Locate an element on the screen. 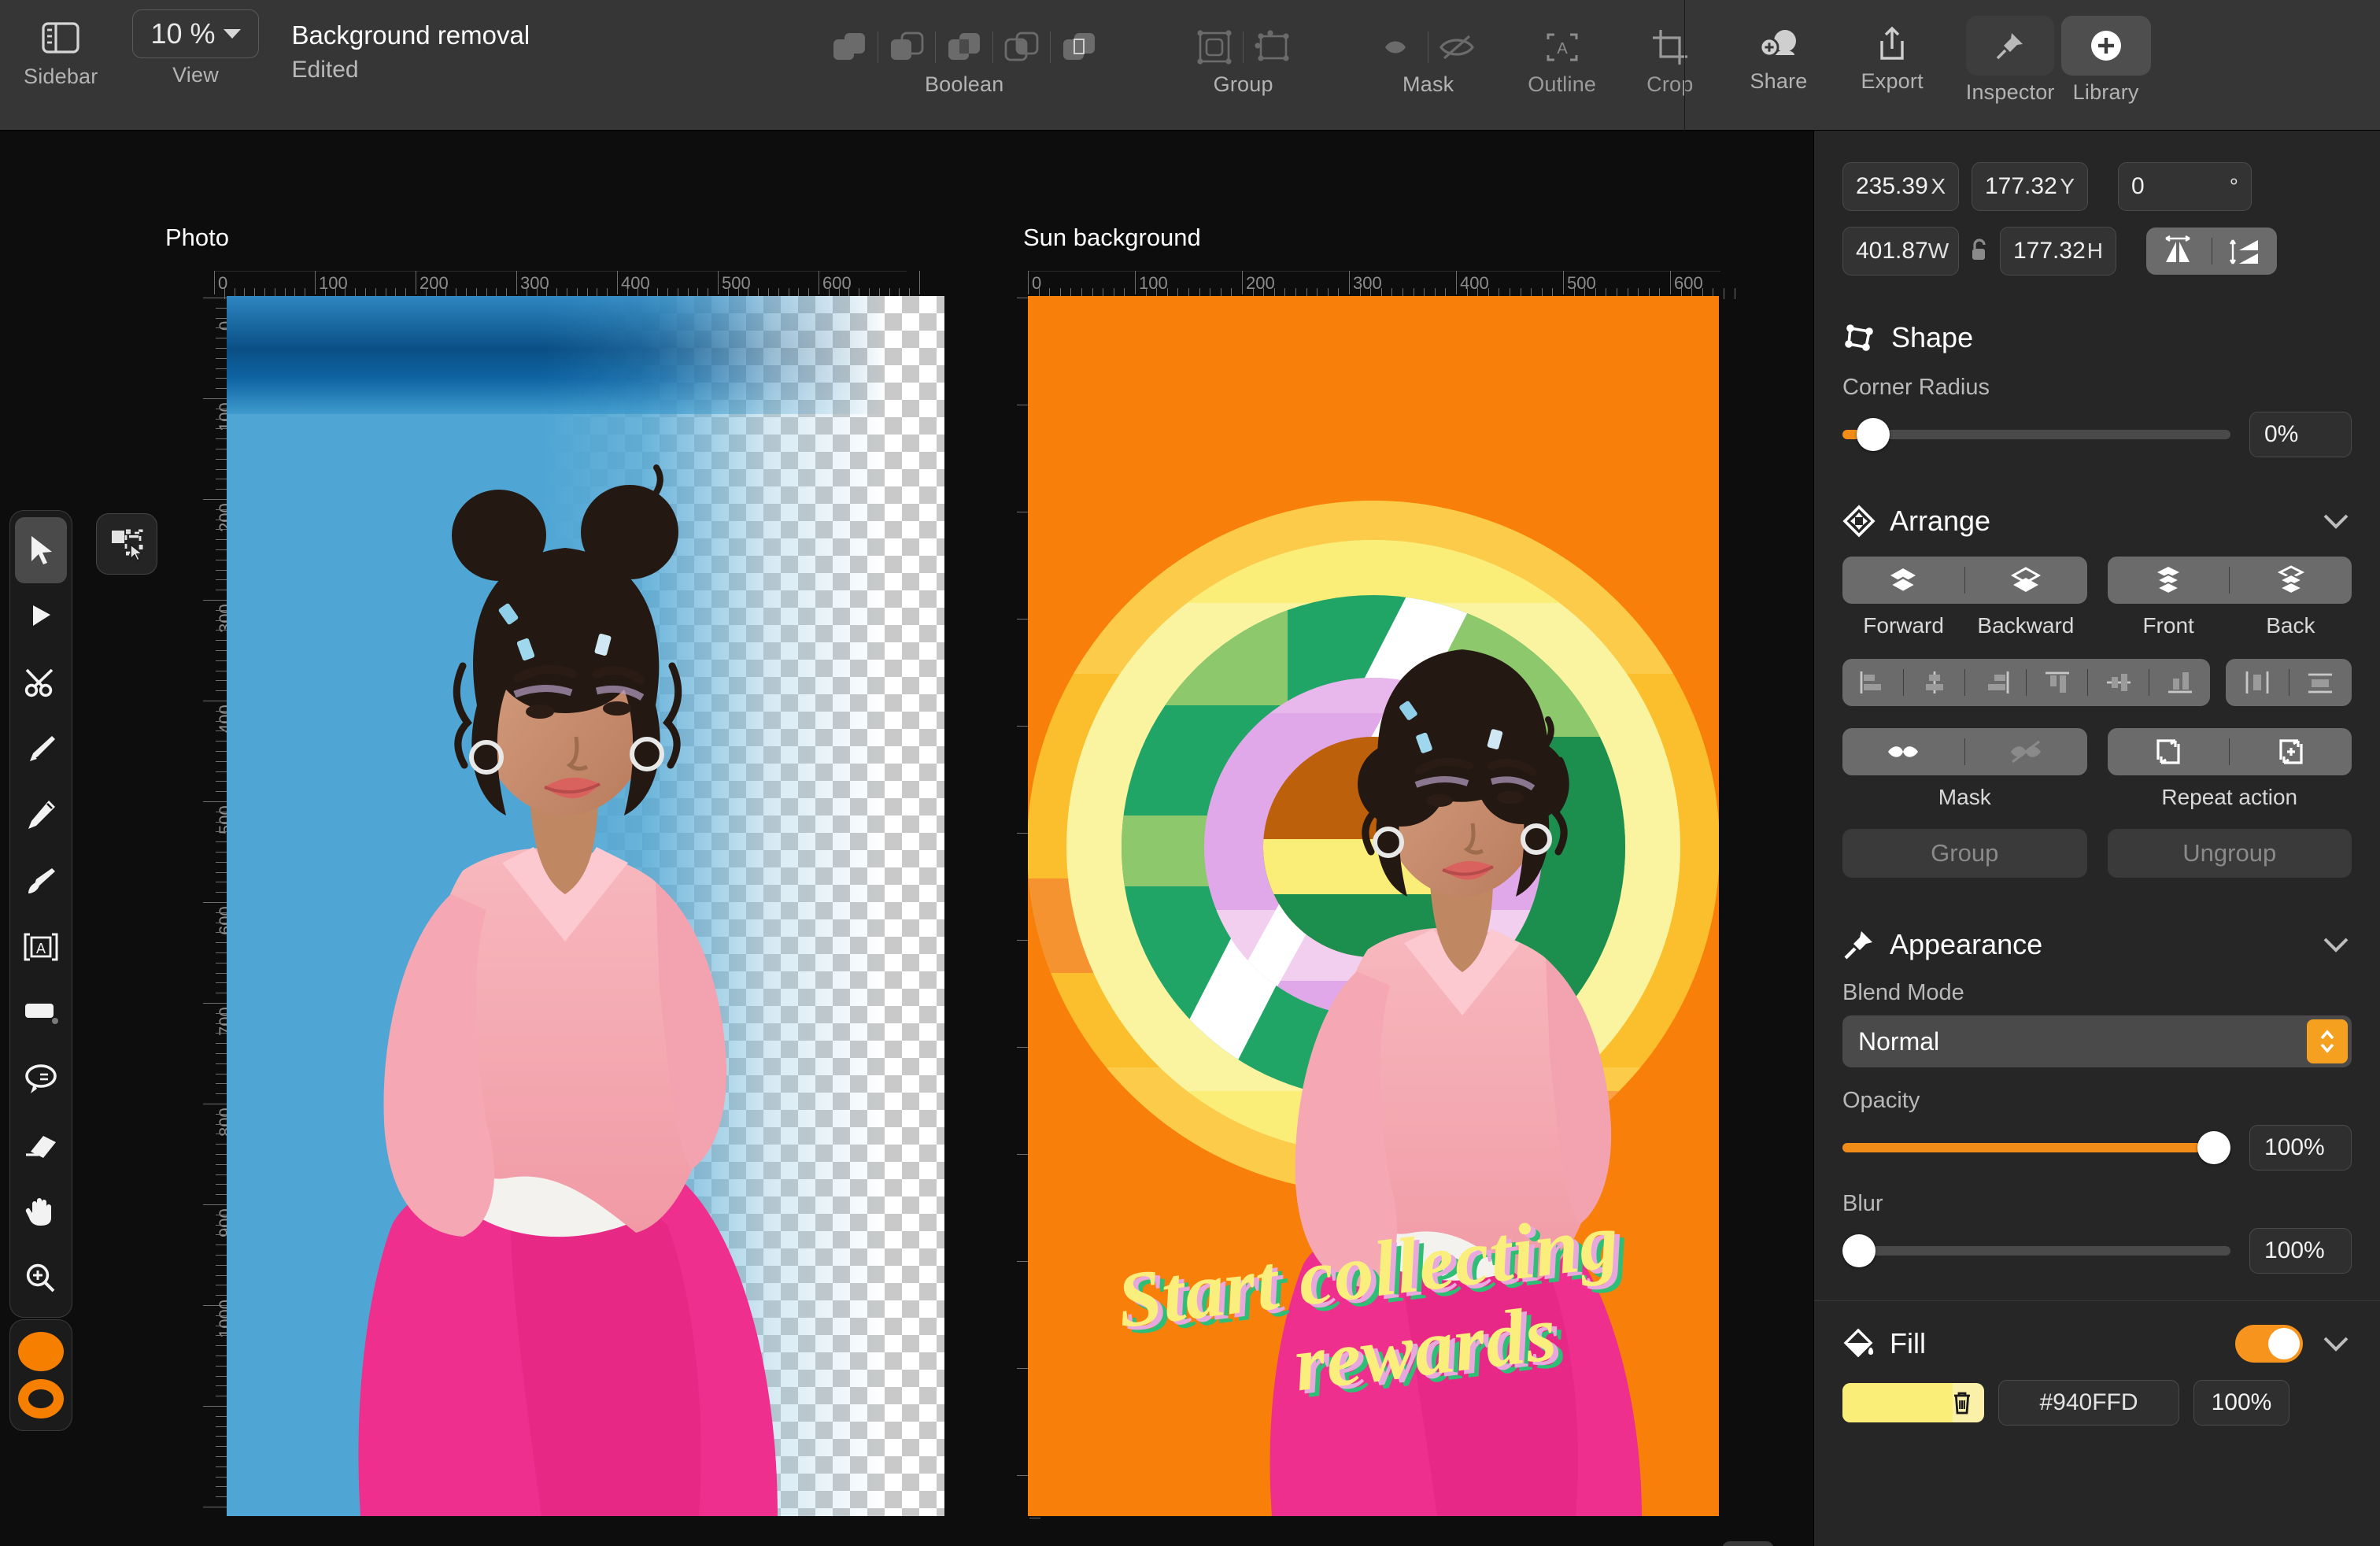 This screenshot has height=1546, width=2380. inspector-toggle: Inspector is located at coordinates (2011, 61).